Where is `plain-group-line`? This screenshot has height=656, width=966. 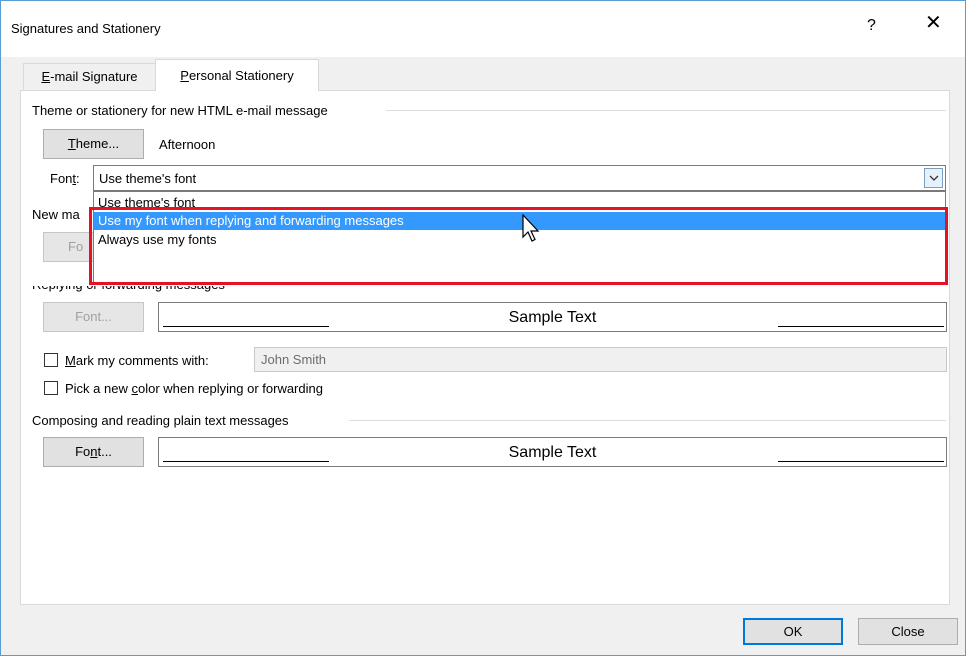
plain-group-line is located at coordinates (647, 420).